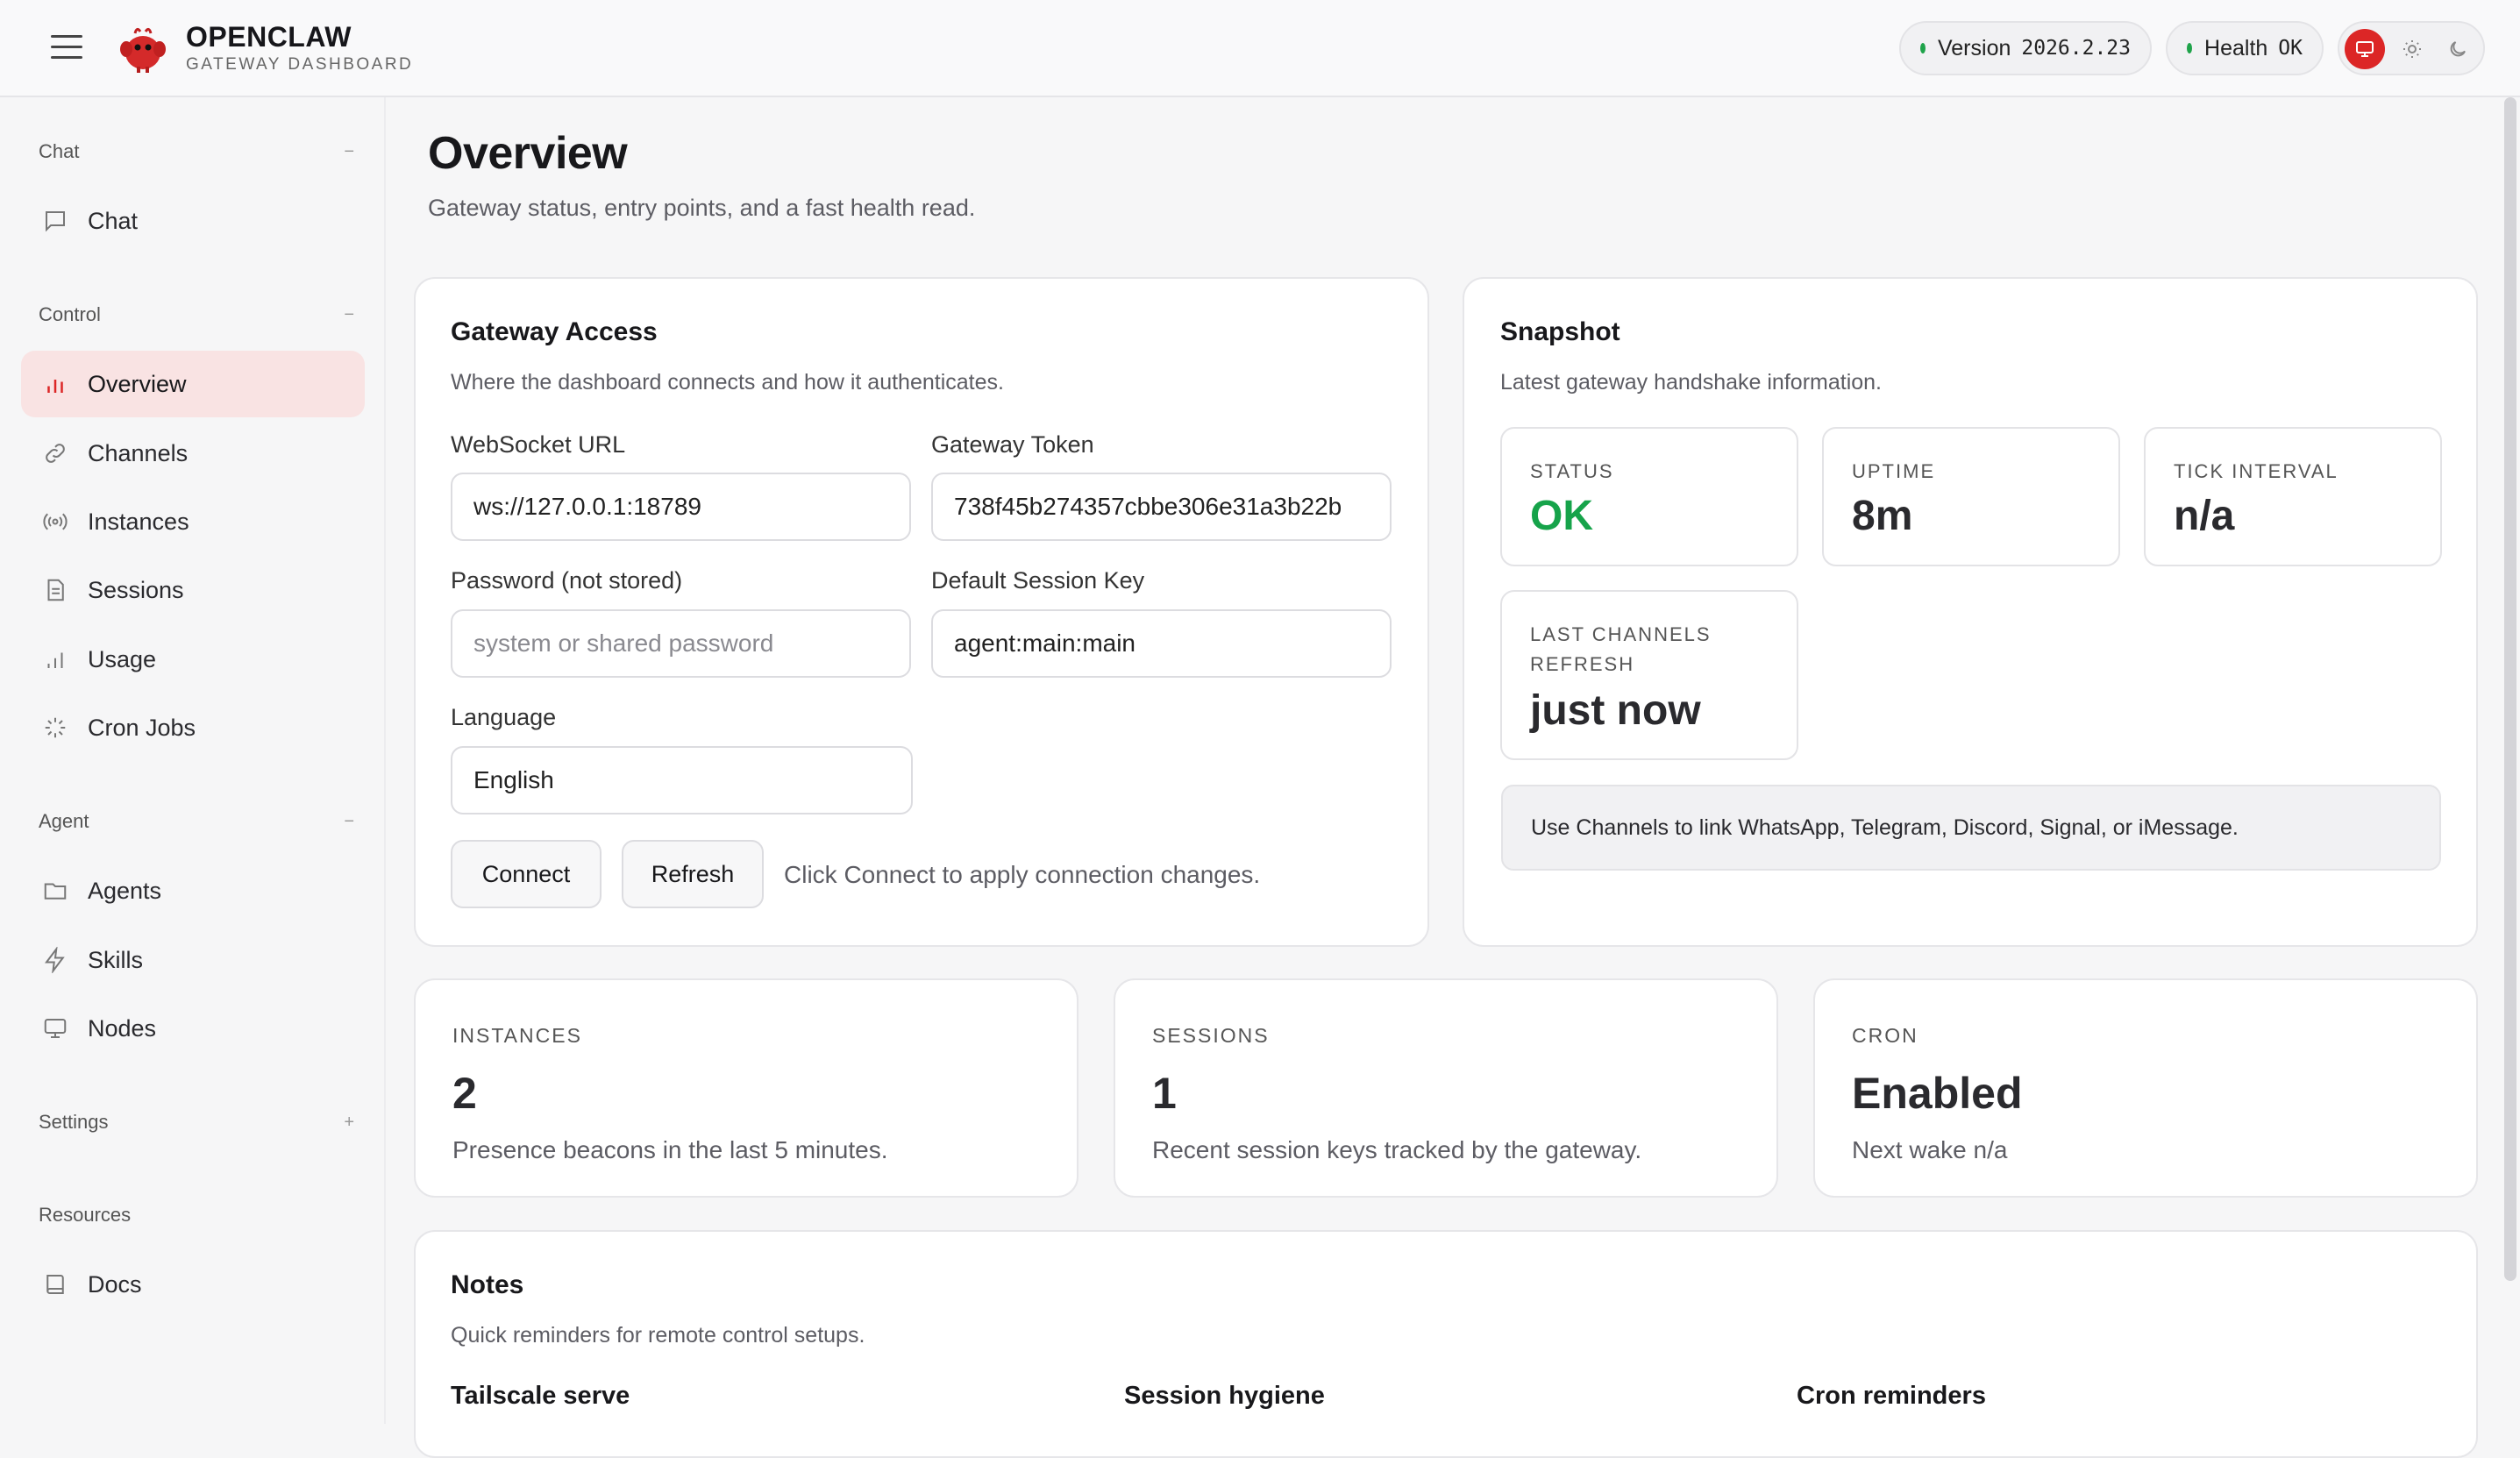 This screenshot has width=2520, height=1458. Describe the element at coordinates (70, 314) in the screenshot. I see `group-label: Control` at that location.